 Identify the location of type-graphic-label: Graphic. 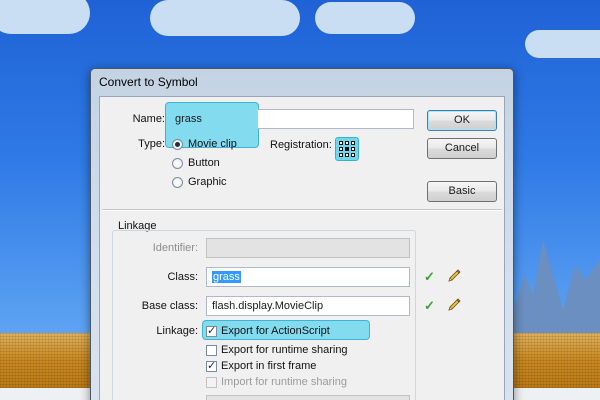
(207, 182).